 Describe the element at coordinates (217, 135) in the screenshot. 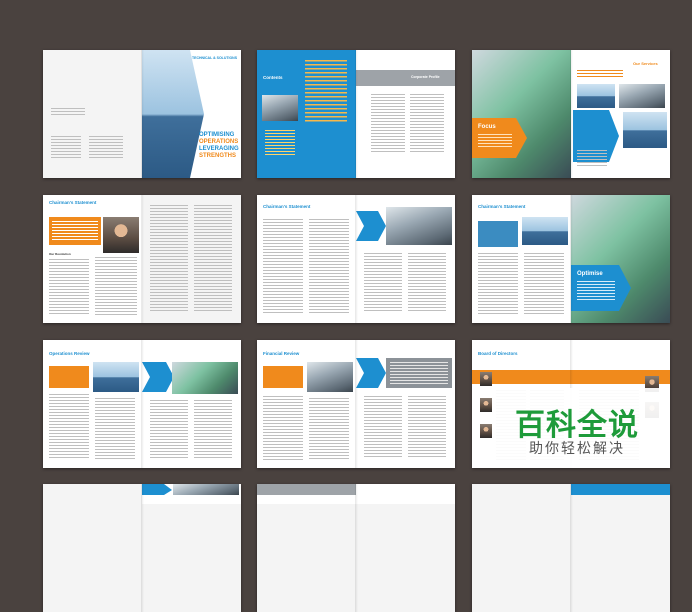

I see `cover-headline-1: OPTIMISING` at that location.